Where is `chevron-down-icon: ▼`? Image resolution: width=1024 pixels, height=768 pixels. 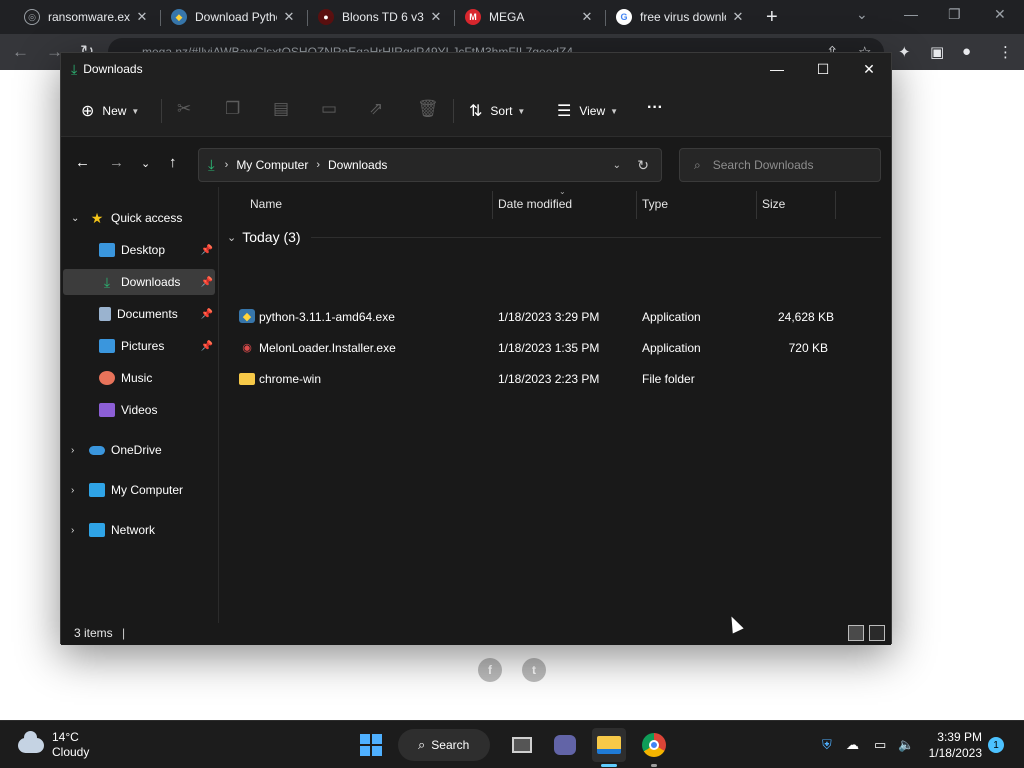 chevron-down-icon: ▼ is located at coordinates (521, 111).